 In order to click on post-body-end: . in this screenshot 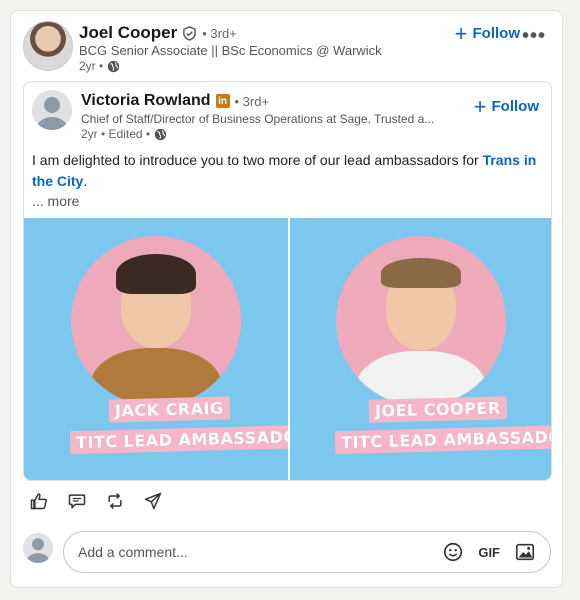, I will do `click(85, 181)`.